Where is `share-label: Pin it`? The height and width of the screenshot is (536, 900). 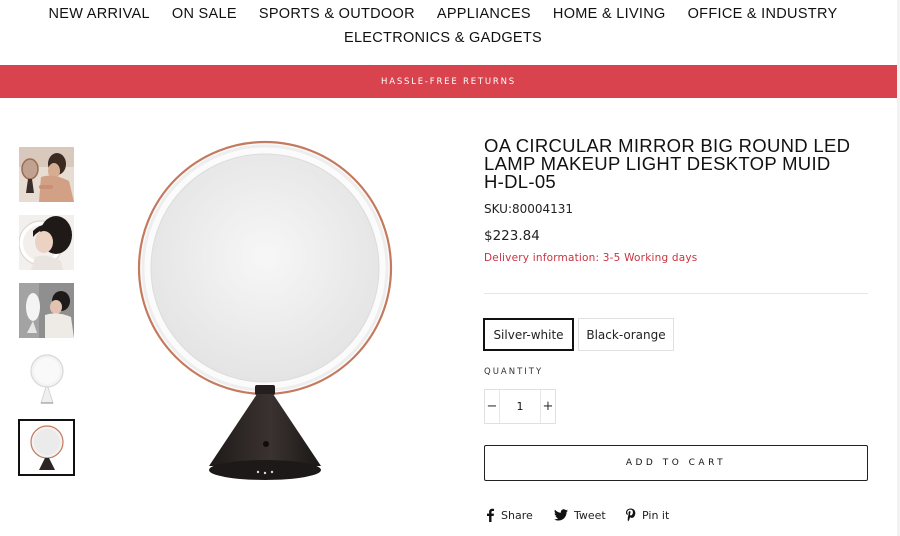
share-label: Pin it is located at coordinates (656, 515).